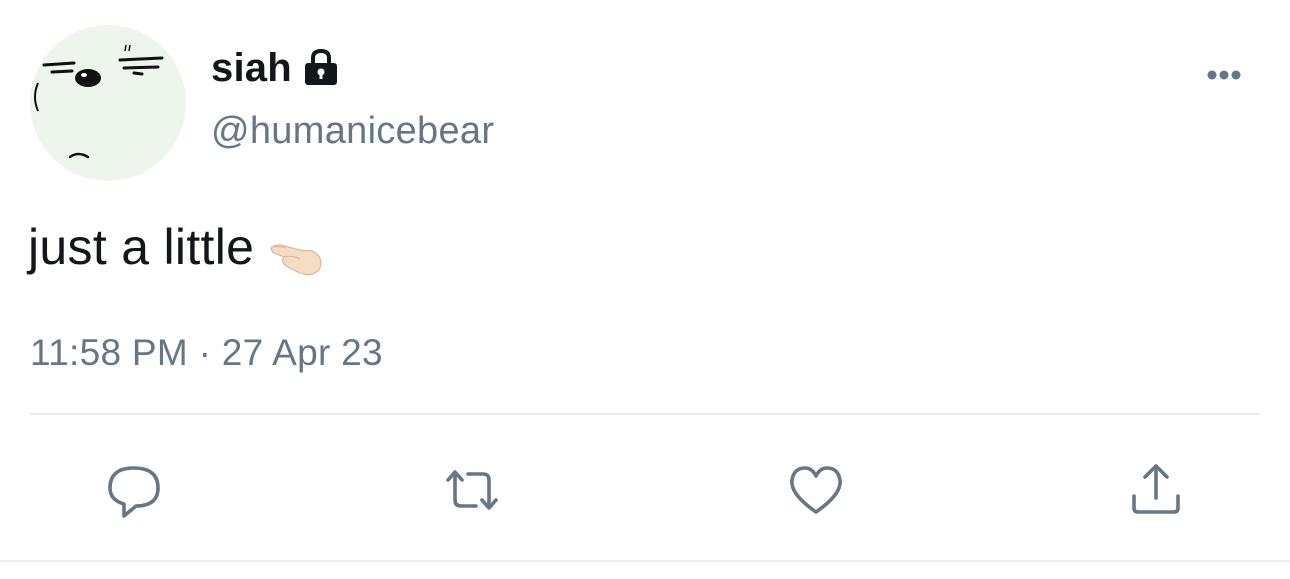 The width and height of the screenshot is (1290, 579). Describe the element at coordinates (298, 253) in the screenshot. I see `pinching-hand-icon` at that location.